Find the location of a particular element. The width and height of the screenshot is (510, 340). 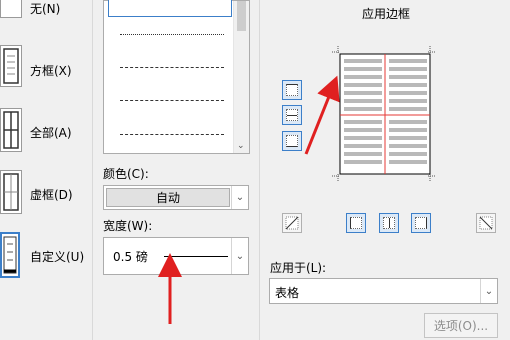

arrow-to-preview is located at coordinates (322, 115).